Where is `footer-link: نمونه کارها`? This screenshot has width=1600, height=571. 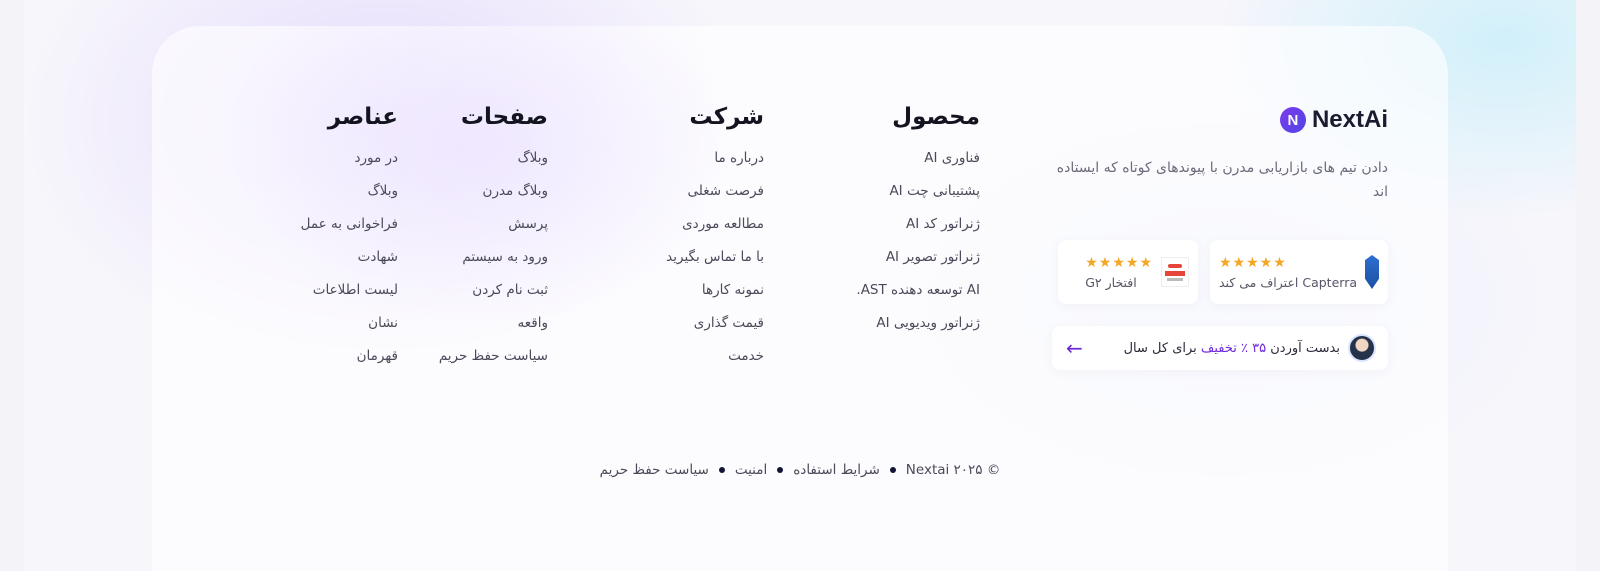
footer-link: نمونه کارها is located at coordinates (715, 298).